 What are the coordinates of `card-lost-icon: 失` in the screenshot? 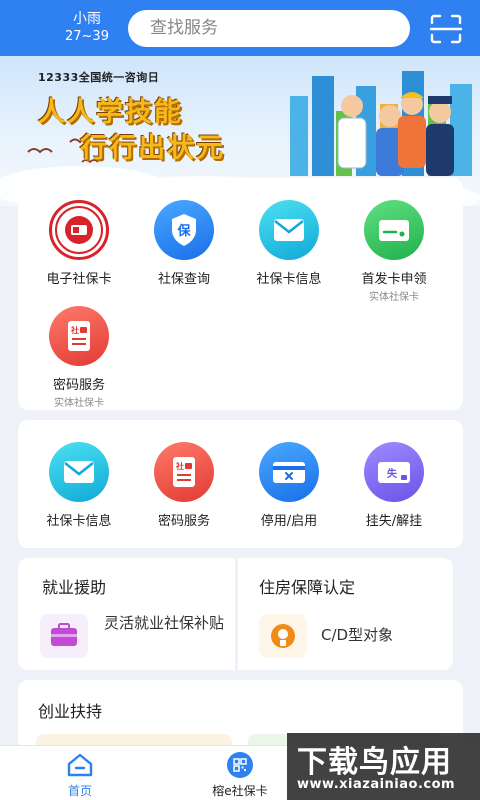 It's located at (394, 472).